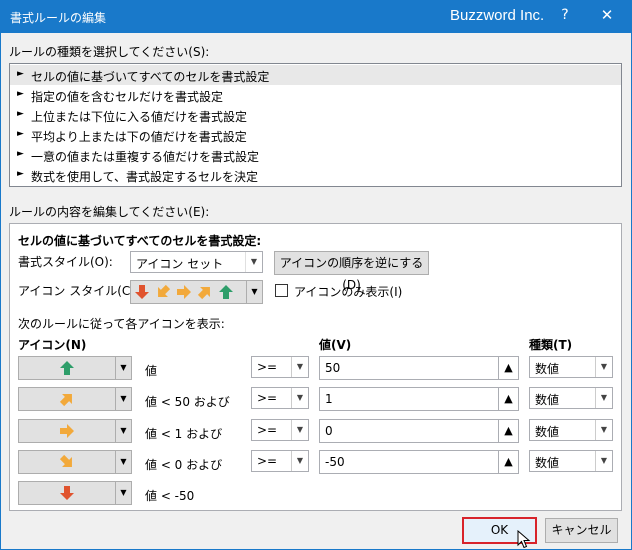 The width and height of the screenshot is (632, 550). What do you see at coordinates (187, 402) in the screenshot?
I see `row-condition: 値 < 50 および` at bounding box center [187, 402].